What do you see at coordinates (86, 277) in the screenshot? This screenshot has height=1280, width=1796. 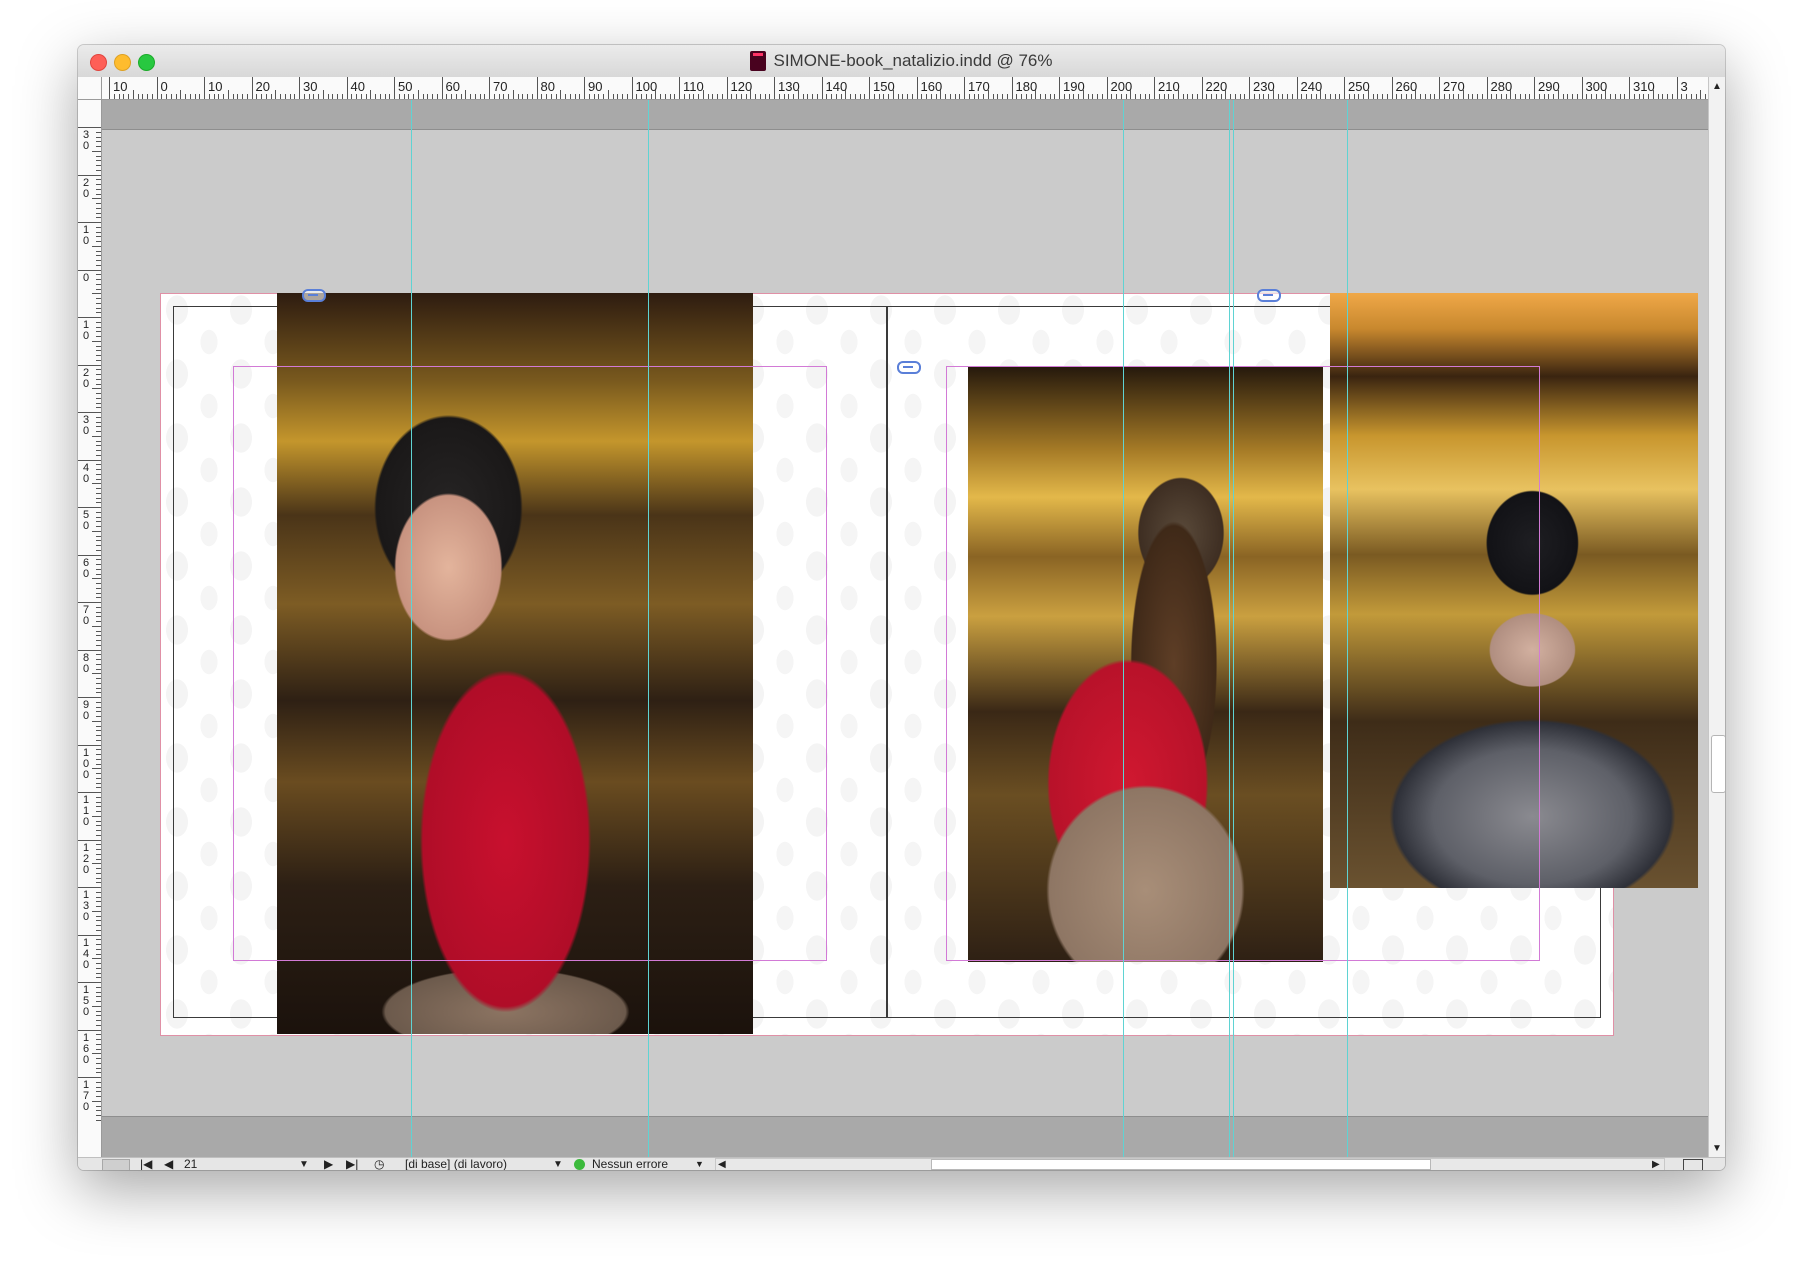 I see `ruler-label: 0` at bounding box center [86, 277].